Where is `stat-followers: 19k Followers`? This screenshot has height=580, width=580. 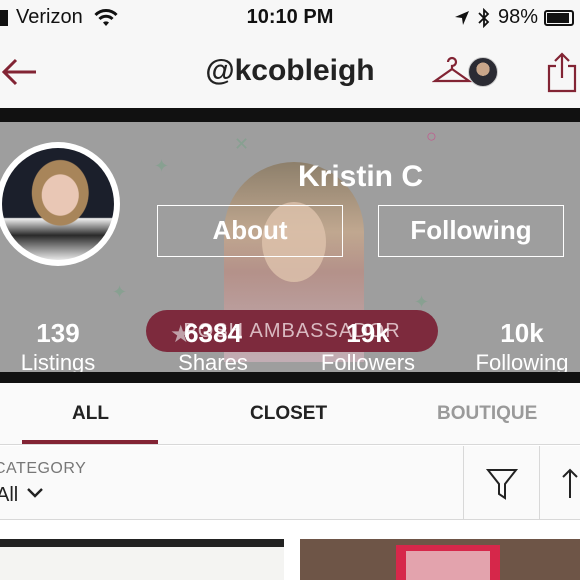 stat-followers: 19k Followers is located at coordinates (368, 345).